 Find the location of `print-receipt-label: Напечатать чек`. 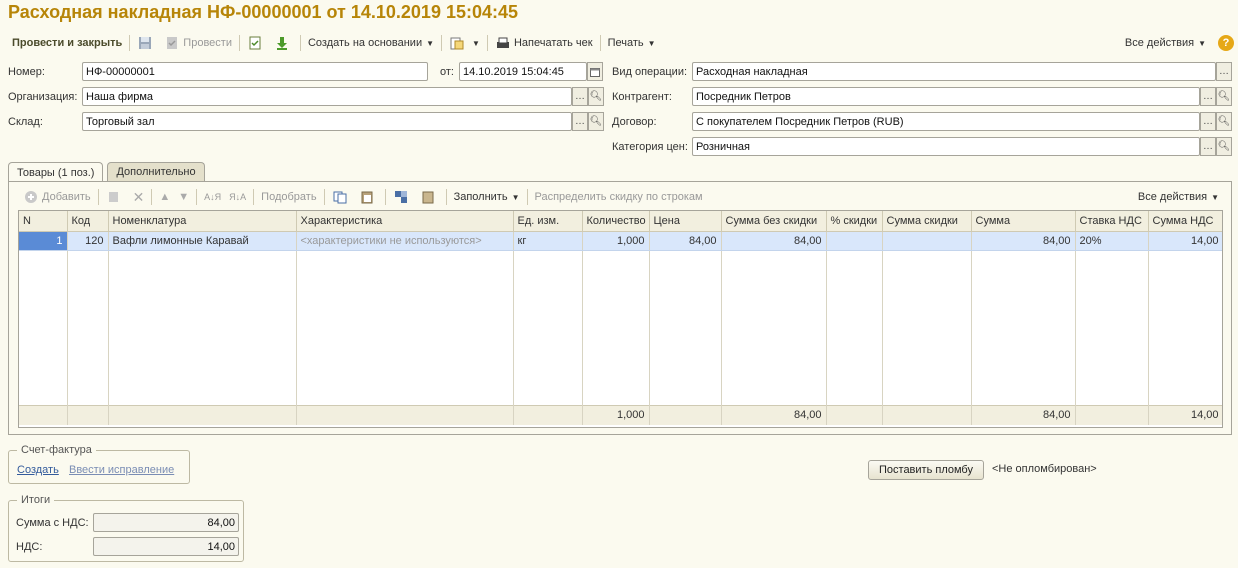

print-receipt-label: Напечатать чек is located at coordinates (553, 43).